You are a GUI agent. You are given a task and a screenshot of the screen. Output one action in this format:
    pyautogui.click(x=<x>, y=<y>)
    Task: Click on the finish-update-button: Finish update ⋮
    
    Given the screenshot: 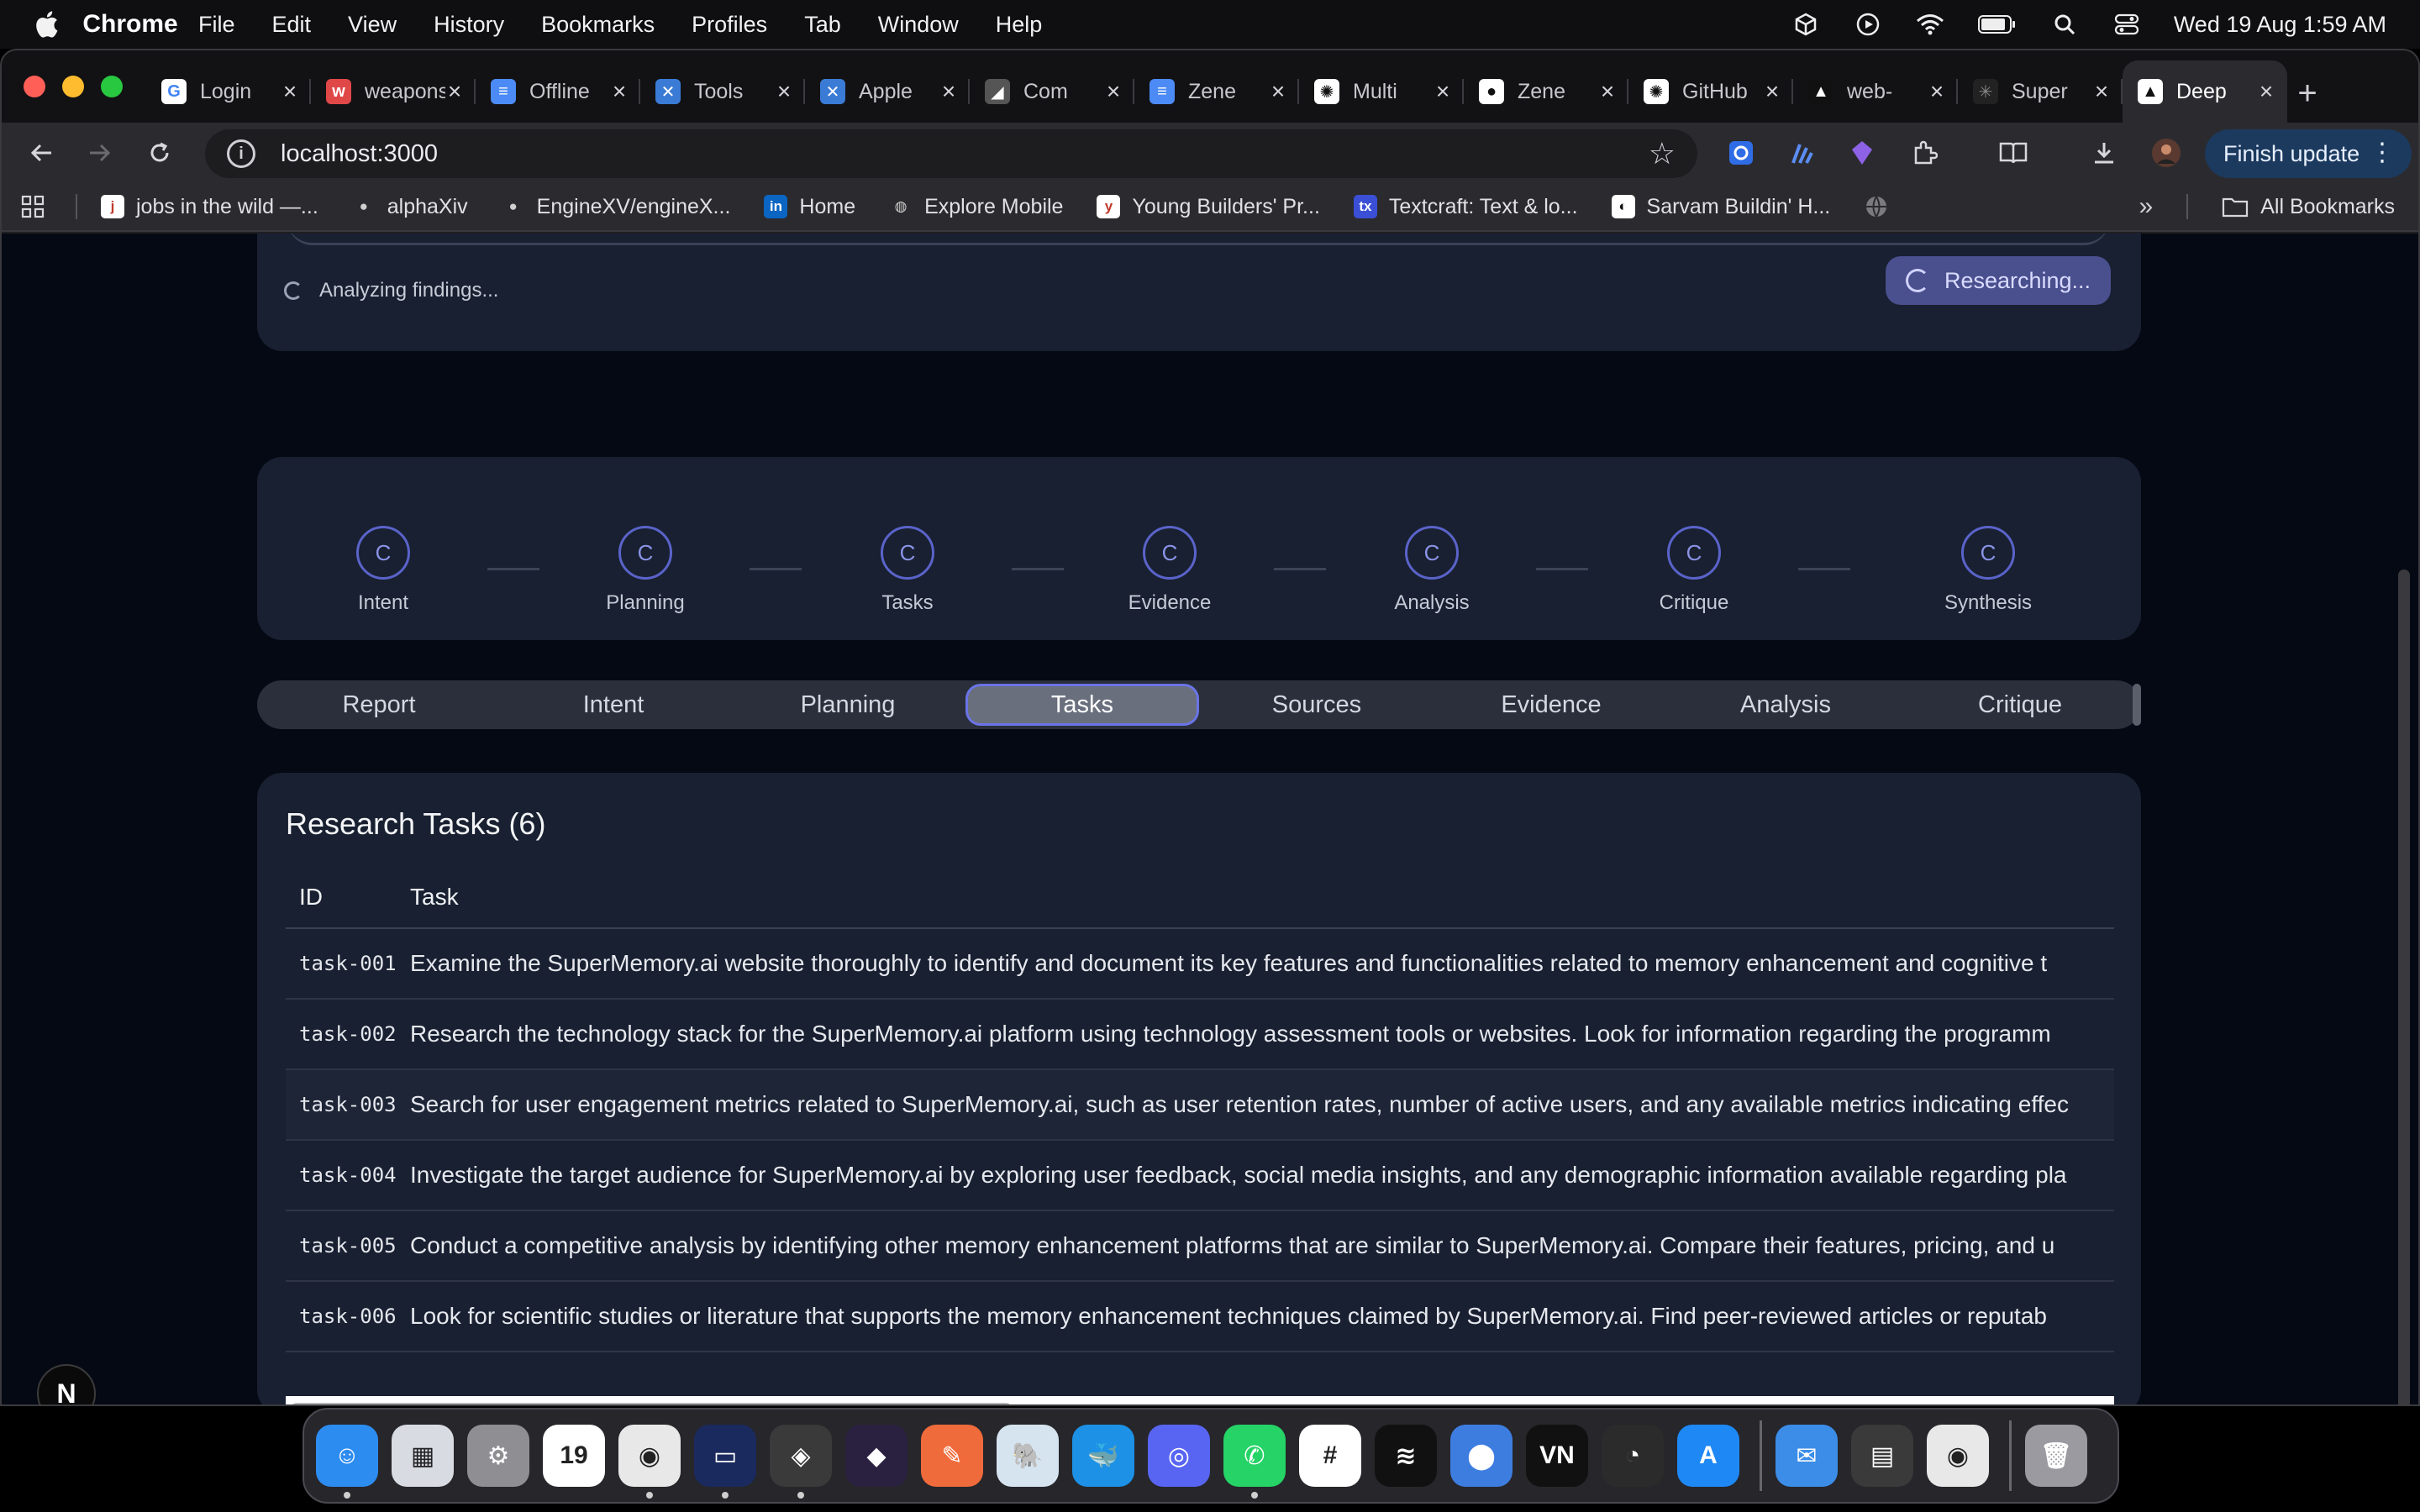 What is the action you would take?
    pyautogui.click(x=2308, y=153)
    